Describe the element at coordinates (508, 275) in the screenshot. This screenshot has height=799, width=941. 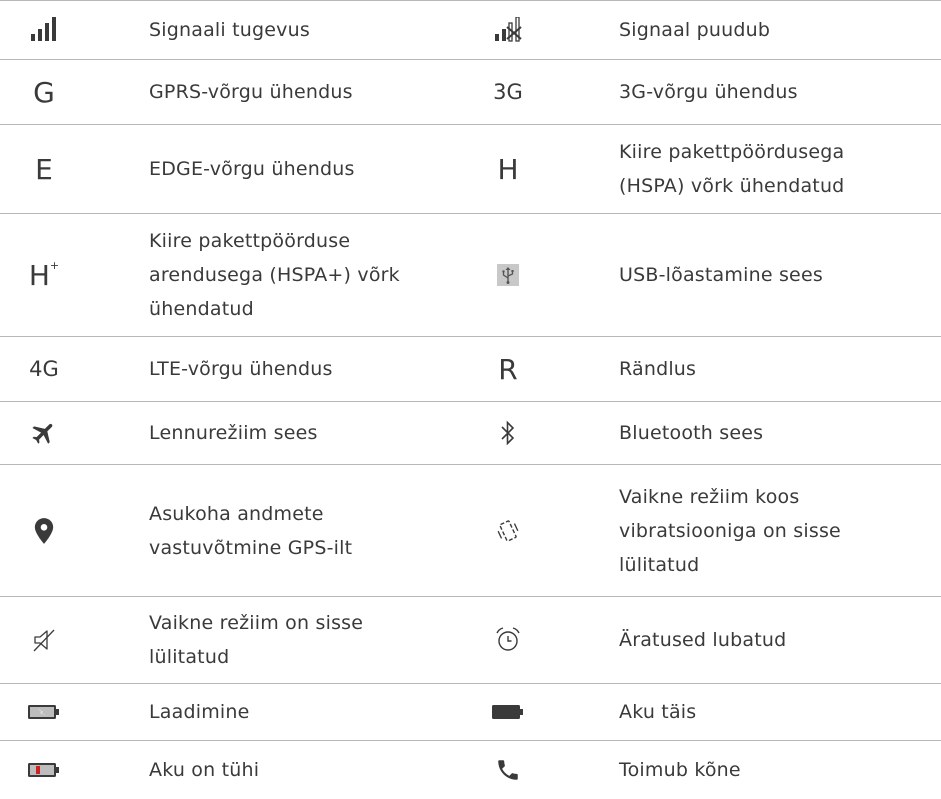
I see `usb-tethering-icon` at that location.